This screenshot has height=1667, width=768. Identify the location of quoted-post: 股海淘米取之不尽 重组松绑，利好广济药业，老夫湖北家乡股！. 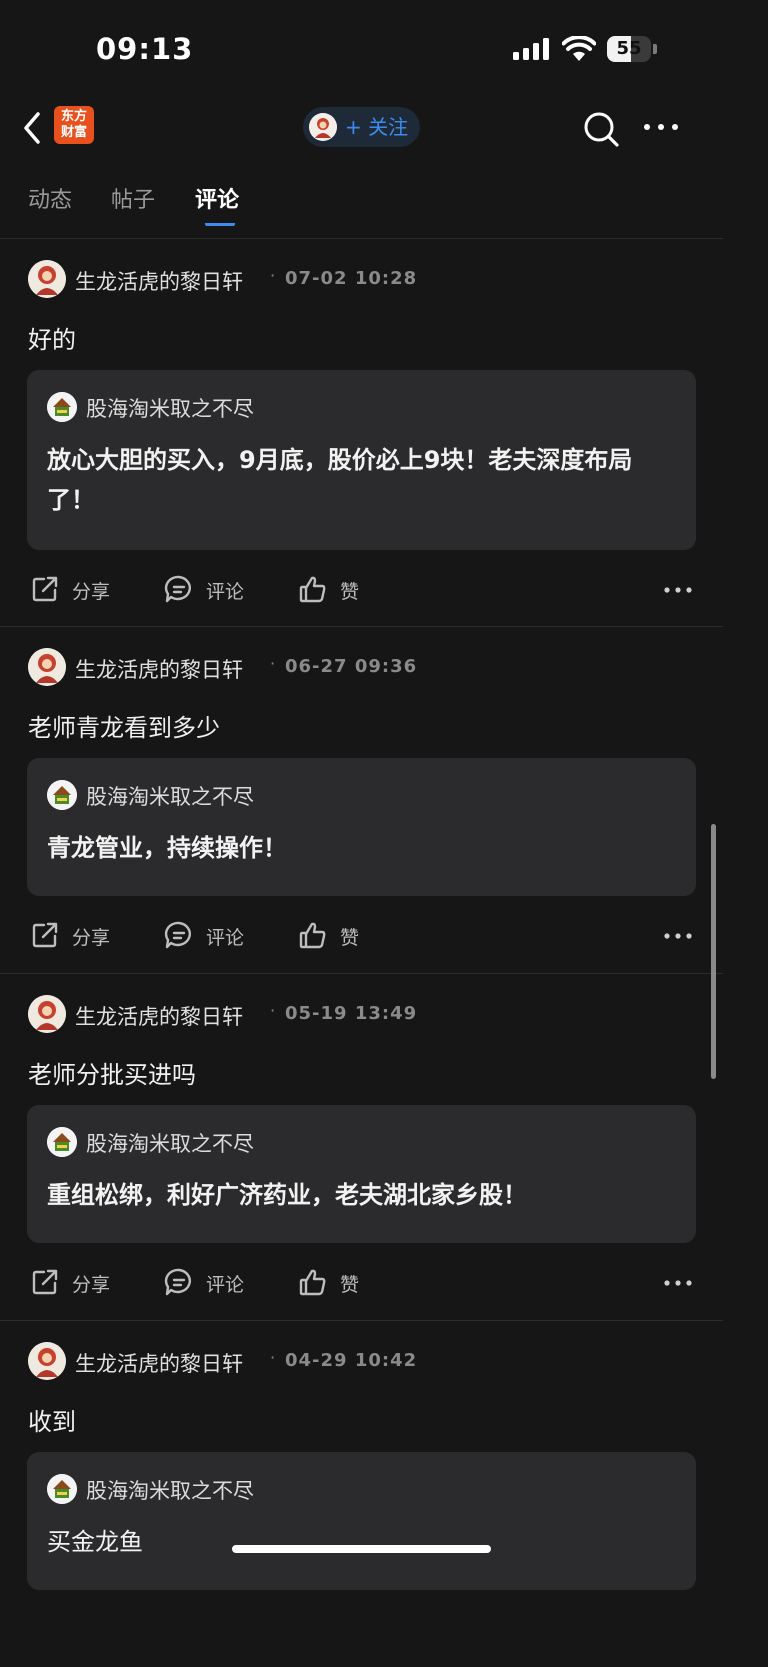
(361, 1174).